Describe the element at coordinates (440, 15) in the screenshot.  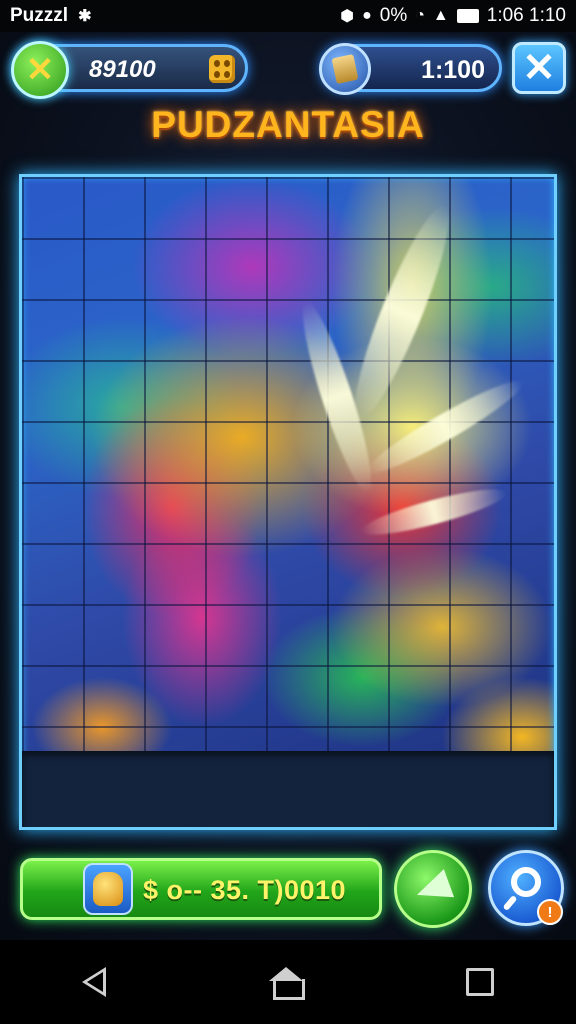
I see `signal-icon: ▲` at that location.